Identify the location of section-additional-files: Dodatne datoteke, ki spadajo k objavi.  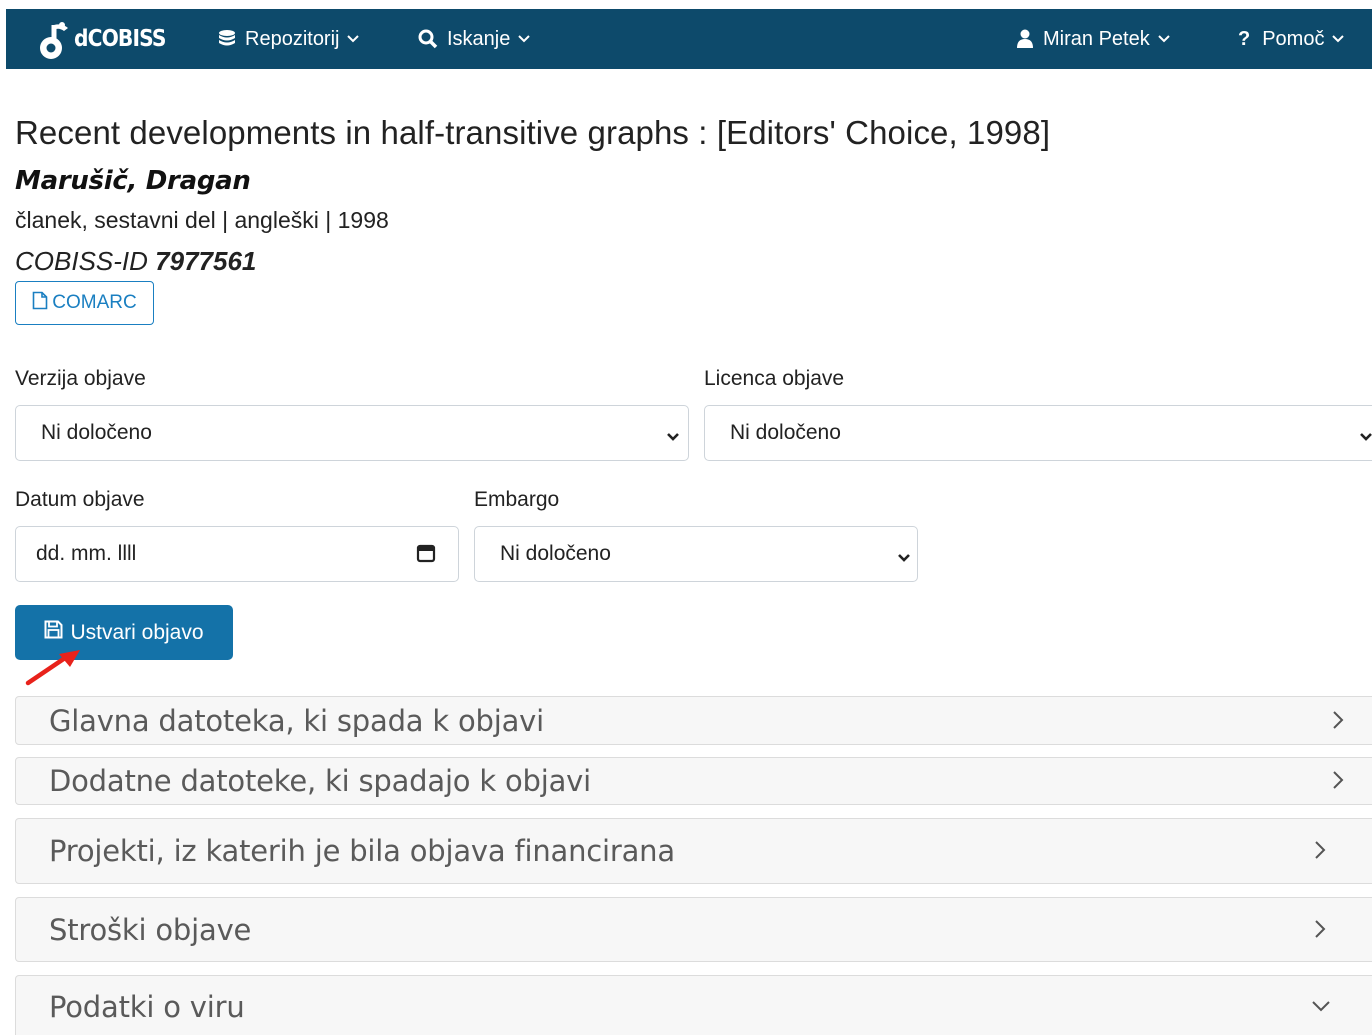
(693, 781).